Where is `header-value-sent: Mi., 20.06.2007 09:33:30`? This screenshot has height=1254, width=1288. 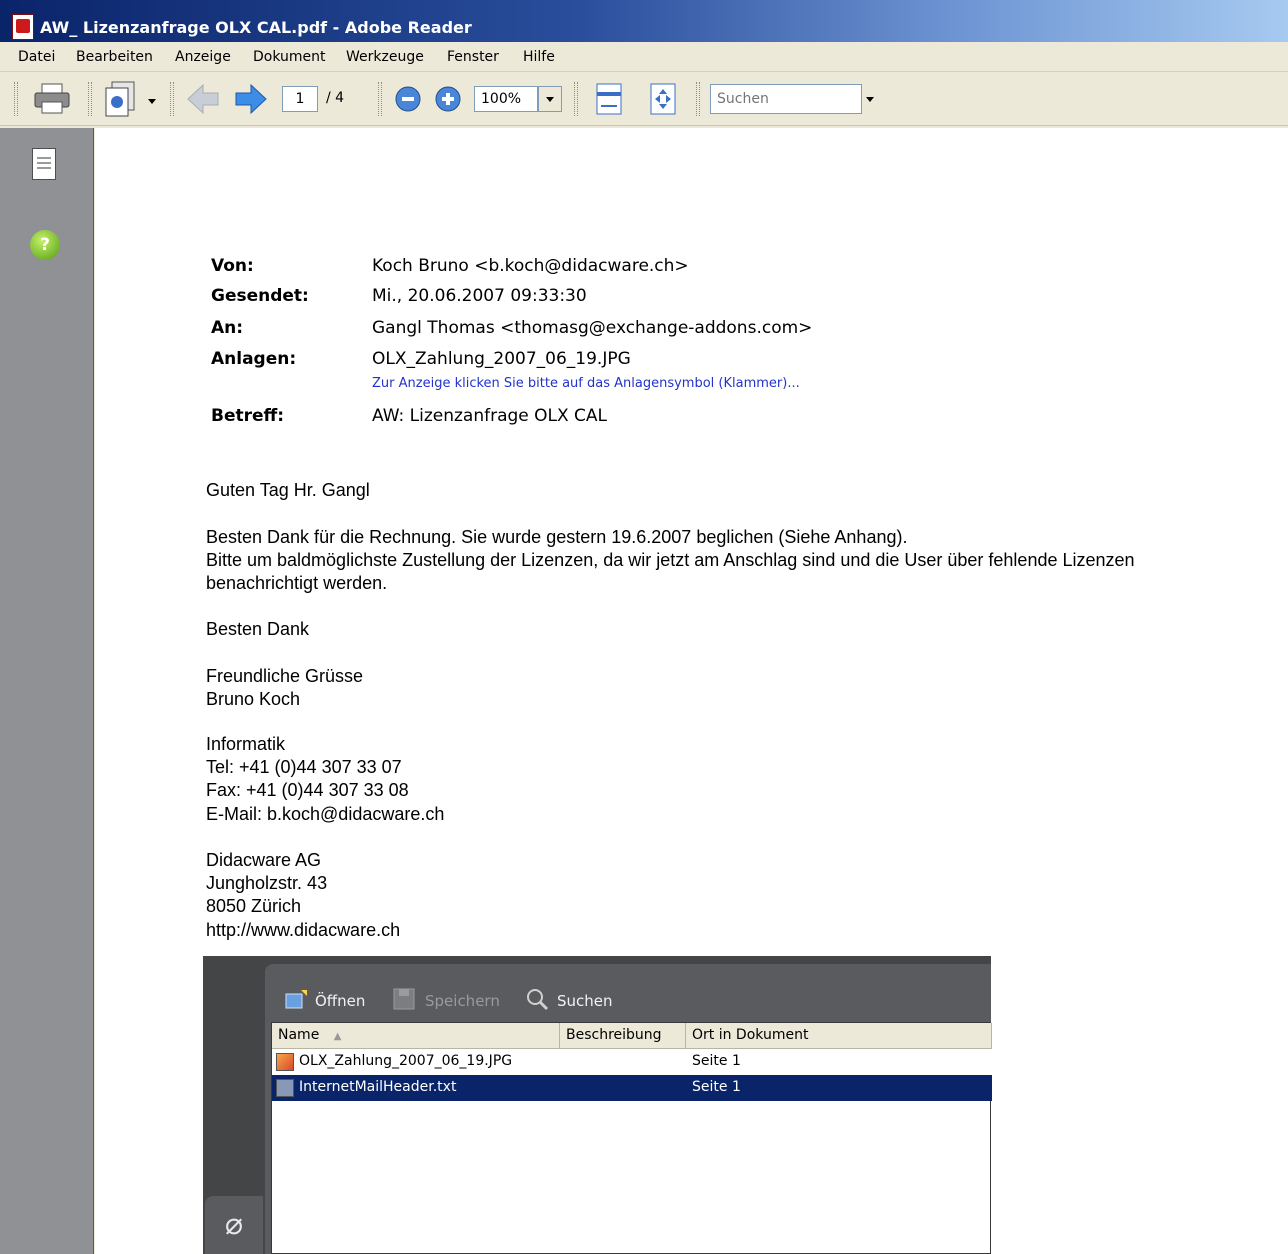
header-value-sent: Mi., 20.06.2007 09:33:30 is located at coordinates (479, 296).